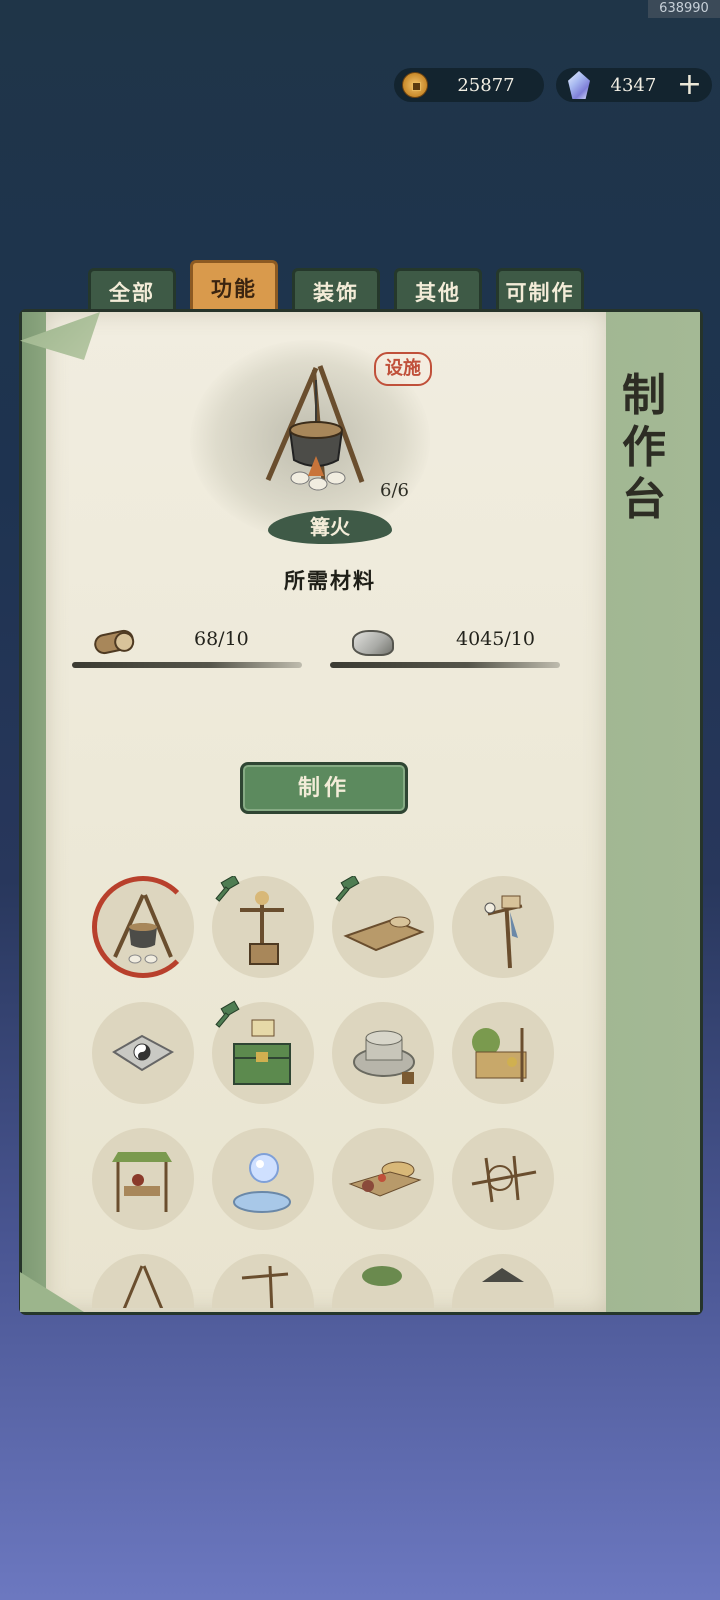 The height and width of the screenshot is (1600, 720). Describe the element at coordinates (450, 650) in the screenshot. I see `material-row-stone: 4045/10` at that location.